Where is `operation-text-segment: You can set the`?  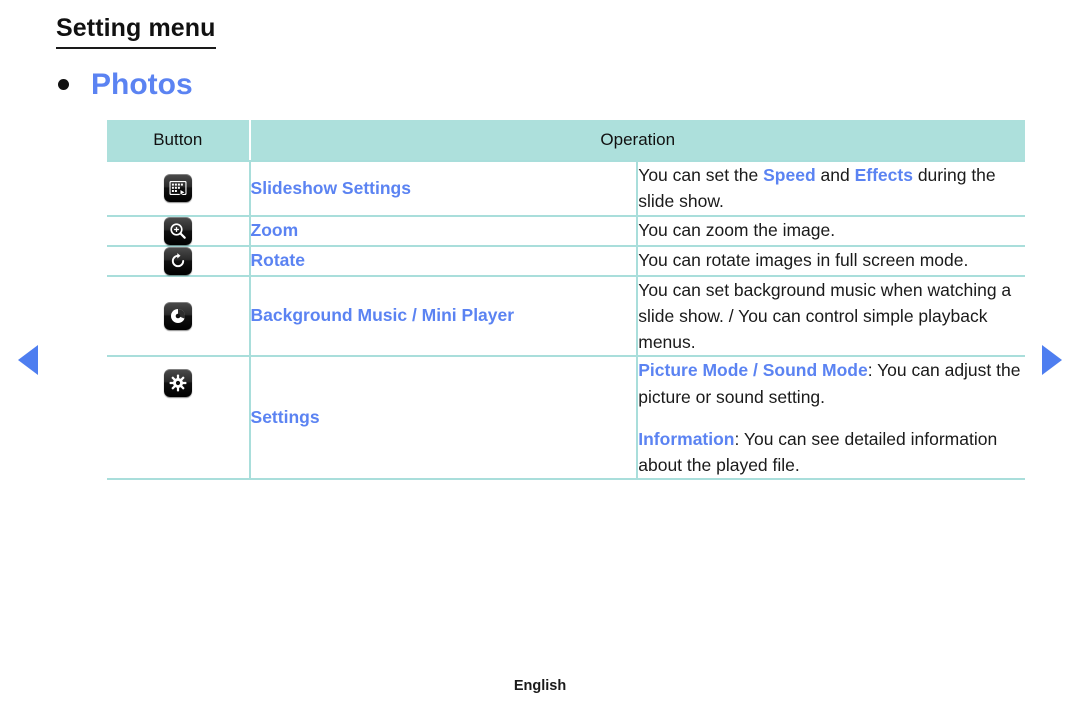 operation-text-segment: You can set the is located at coordinates (701, 175).